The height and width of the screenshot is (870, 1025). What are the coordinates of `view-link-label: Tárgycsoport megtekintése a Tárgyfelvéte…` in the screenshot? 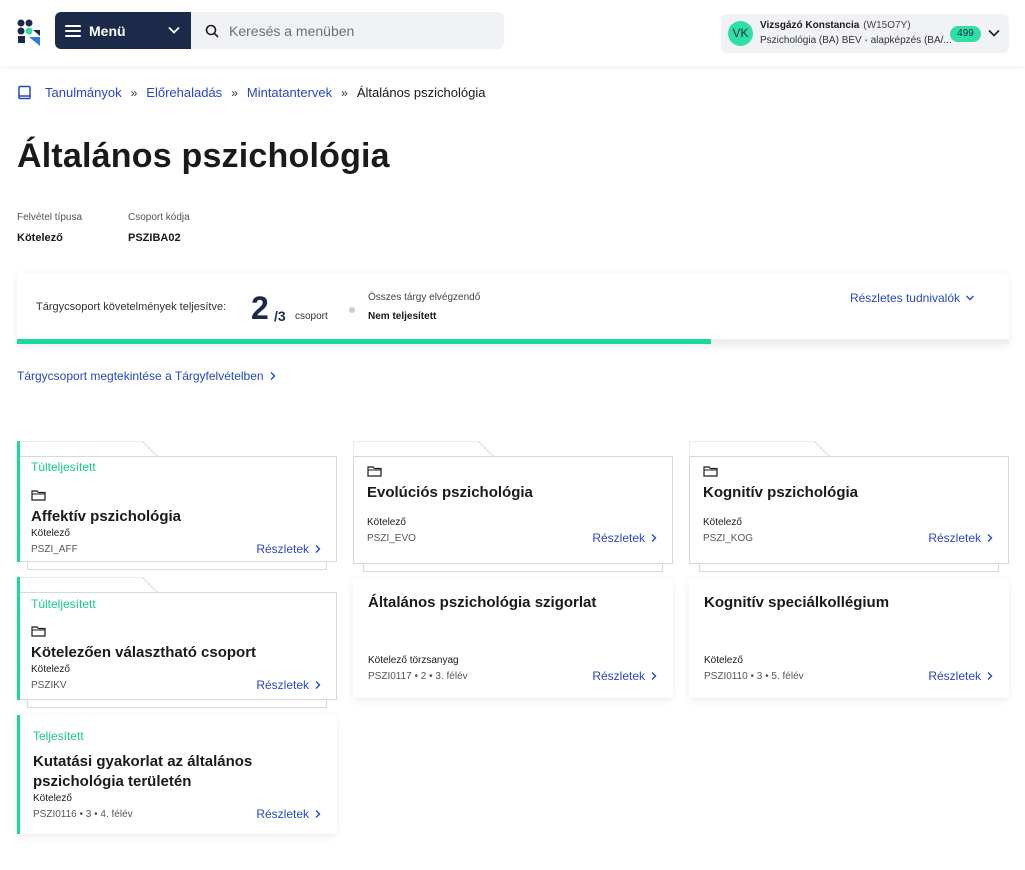 It's located at (140, 376).